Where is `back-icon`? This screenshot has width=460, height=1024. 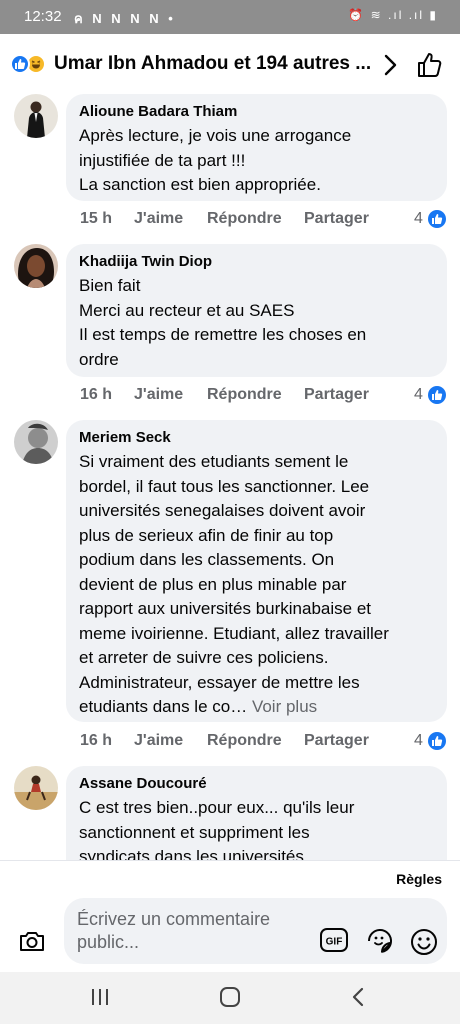 back-icon is located at coordinates (358, 997).